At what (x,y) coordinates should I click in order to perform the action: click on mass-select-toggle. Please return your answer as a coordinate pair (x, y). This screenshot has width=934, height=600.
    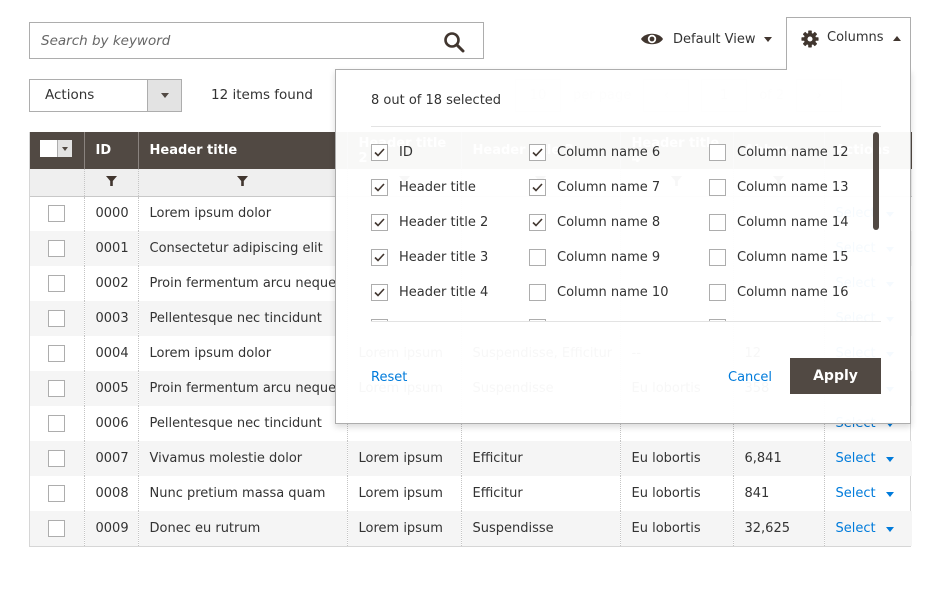
    Looking at the image, I should click on (64, 148).